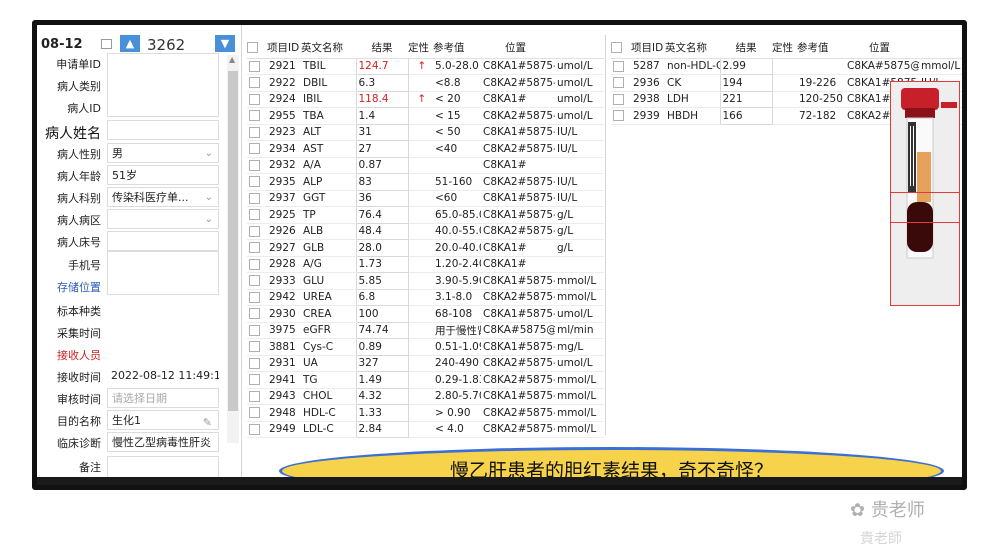 The image size is (1000, 552). Describe the element at coordinates (163, 273) in the screenshot. I see `phone-storage-box` at that location.